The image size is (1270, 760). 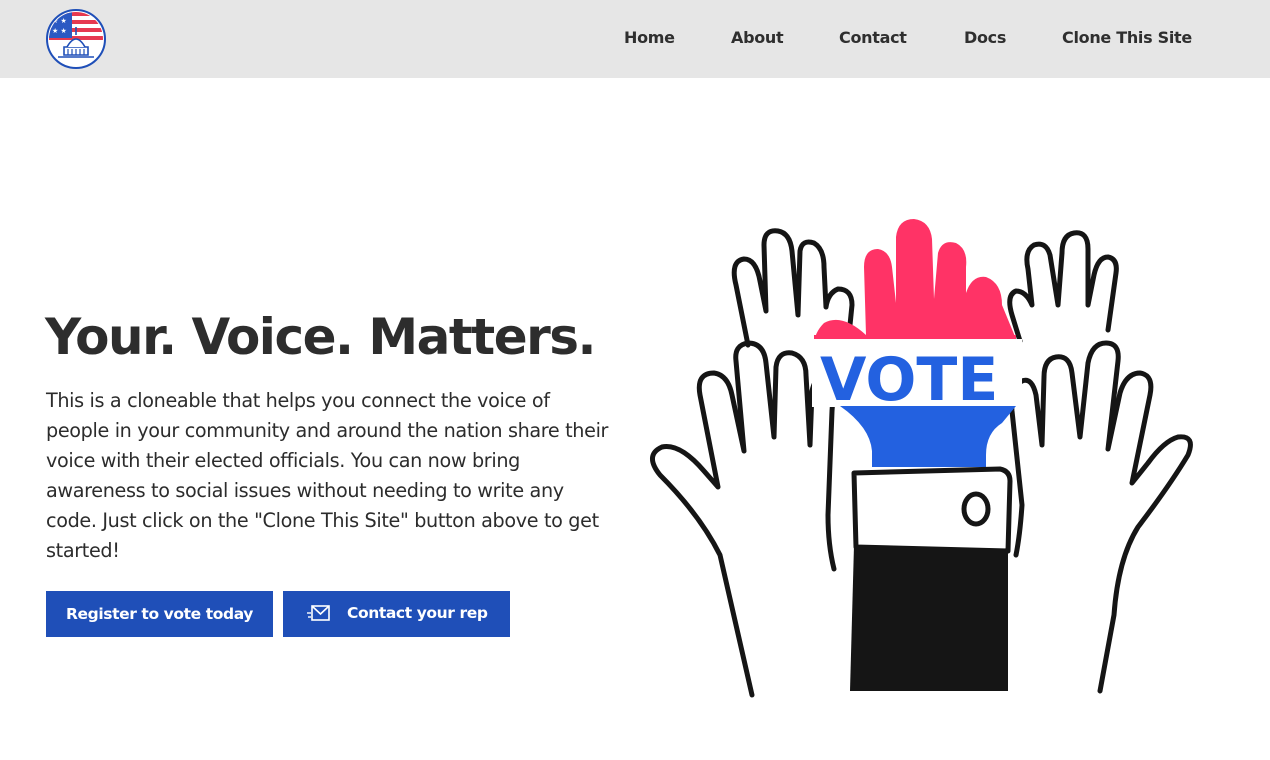 I want to click on nav-home-link: Home, so click(x=649, y=37).